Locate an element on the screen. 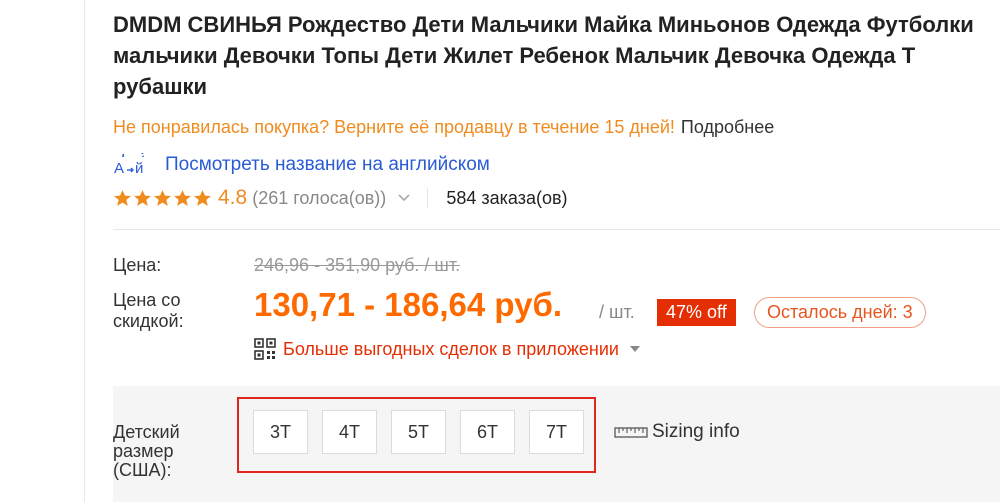 This screenshot has height=502, width=1000. rating-votes: (261 голоса(ов)) is located at coordinates (319, 198).